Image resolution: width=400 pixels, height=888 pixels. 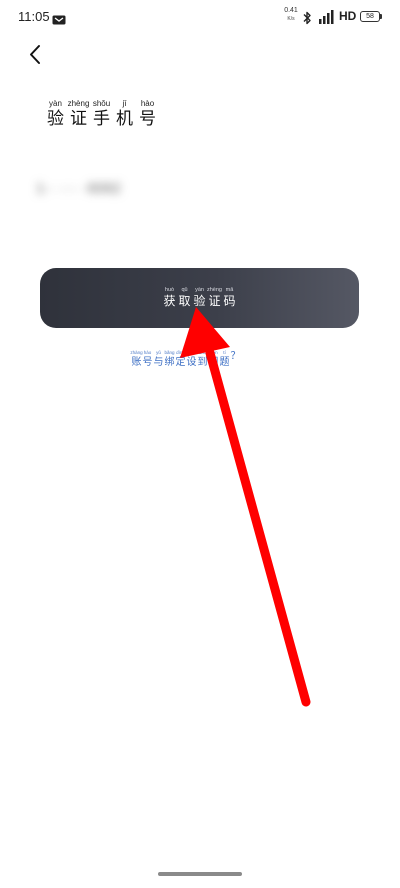 I want to click on title-char: shǒu 手, so click(x=101, y=114).